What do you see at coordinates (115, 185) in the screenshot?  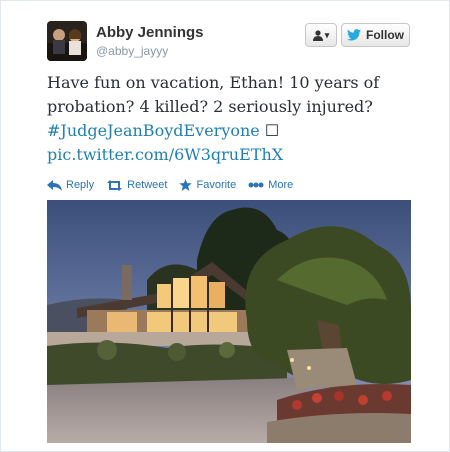 I see `retweet-icon` at bounding box center [115, 185].